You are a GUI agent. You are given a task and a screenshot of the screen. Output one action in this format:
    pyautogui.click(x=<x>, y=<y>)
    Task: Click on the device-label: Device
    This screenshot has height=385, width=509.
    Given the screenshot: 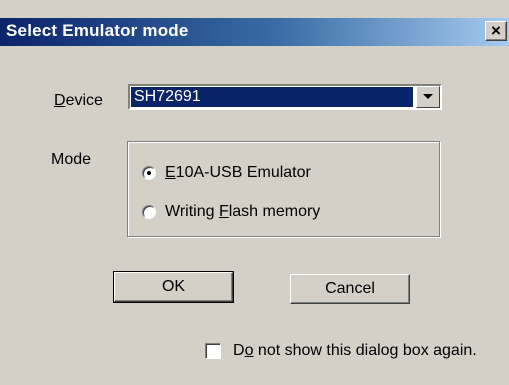 What is the action you would take?
    pyautogui.click(x=78, y=100)
    